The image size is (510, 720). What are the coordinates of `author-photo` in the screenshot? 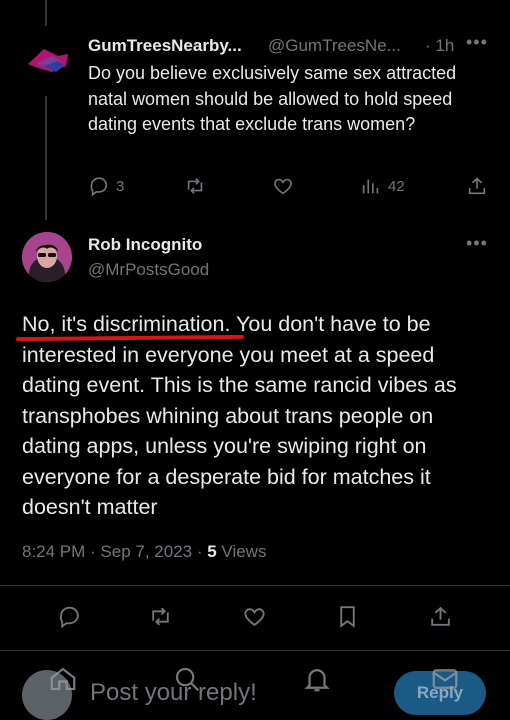 It's located at (47, 257).